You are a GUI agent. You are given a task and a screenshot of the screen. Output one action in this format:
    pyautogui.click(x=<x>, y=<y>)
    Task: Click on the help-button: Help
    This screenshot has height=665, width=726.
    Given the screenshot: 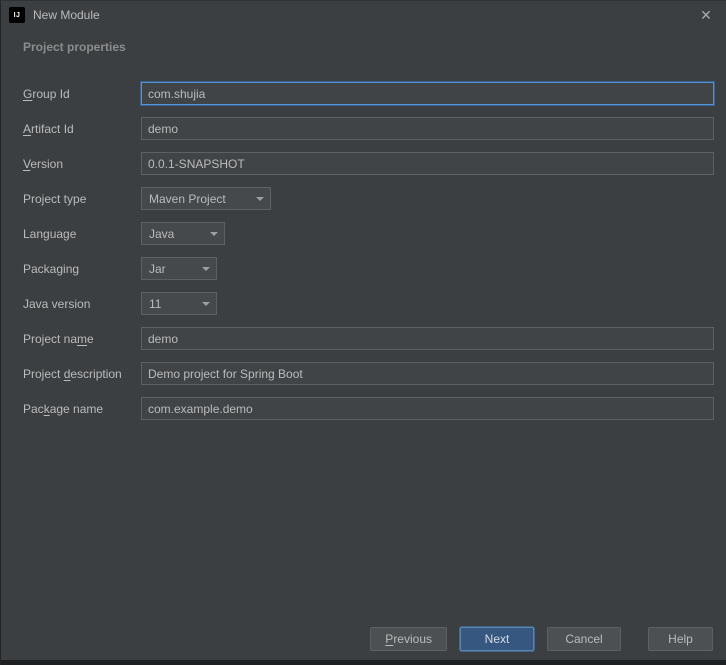 What is the action you would take?
    pyautogui.click(x=680, y=639)
    